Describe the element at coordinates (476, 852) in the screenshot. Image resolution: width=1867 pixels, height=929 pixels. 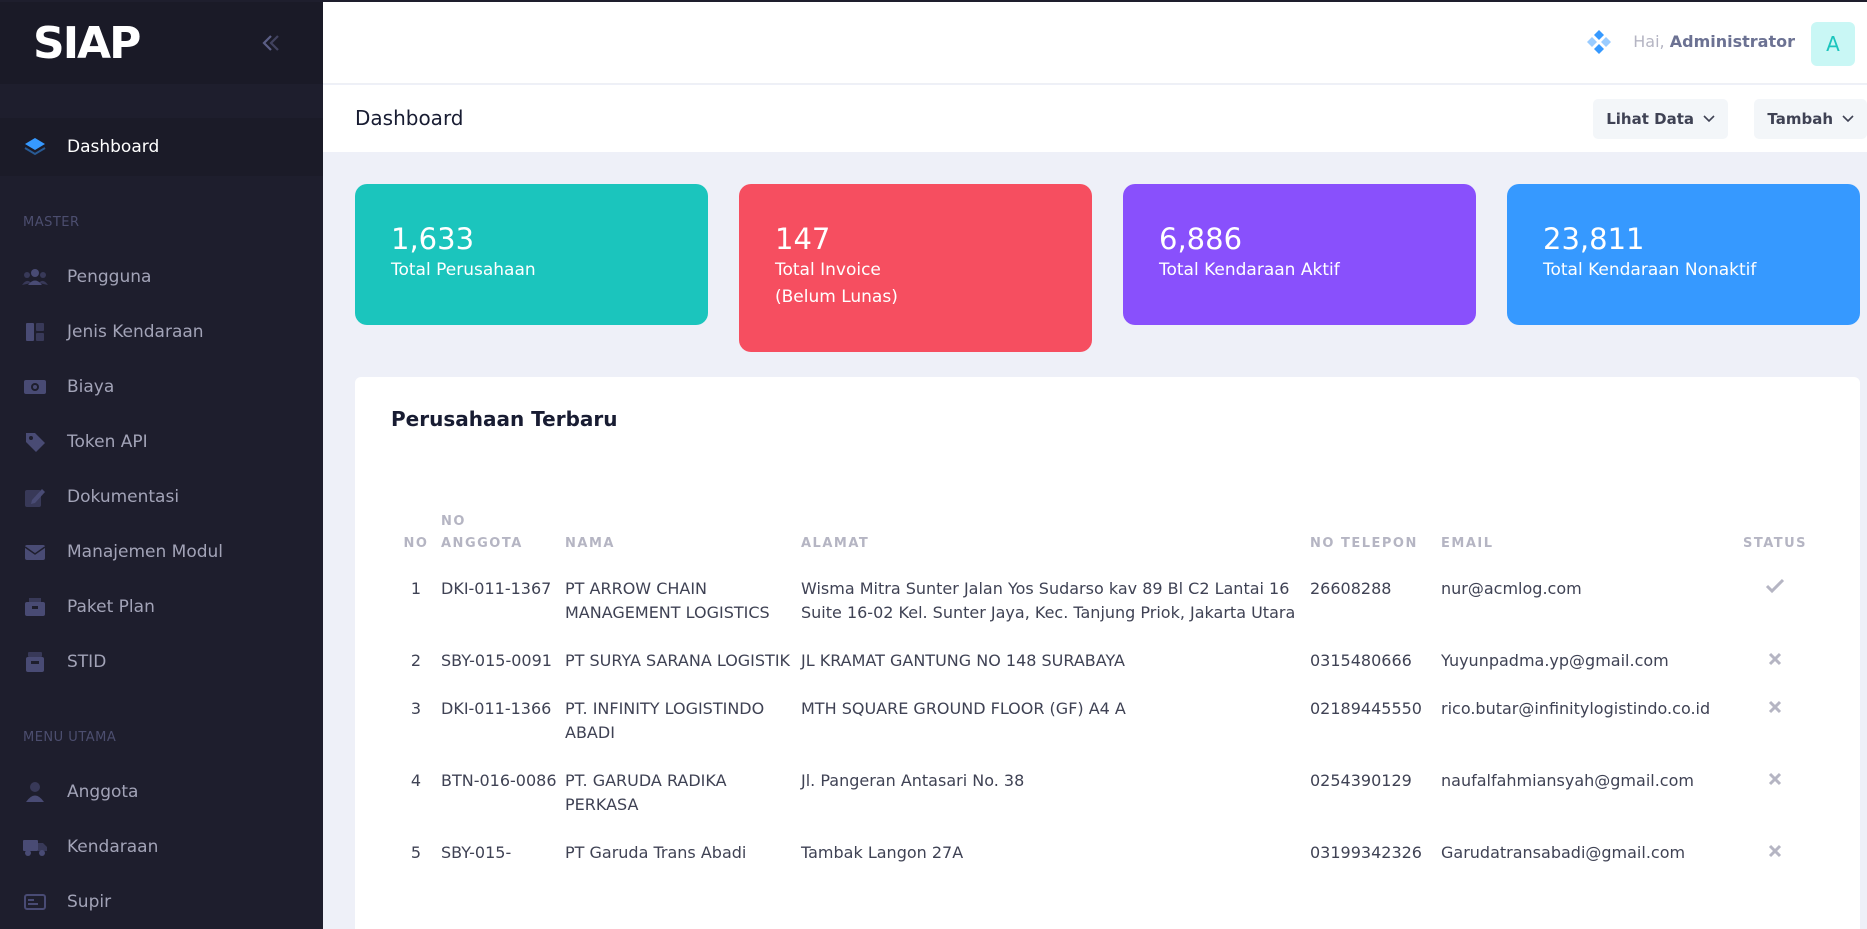
I see `cell-anggota: SBY-015-` at that location.